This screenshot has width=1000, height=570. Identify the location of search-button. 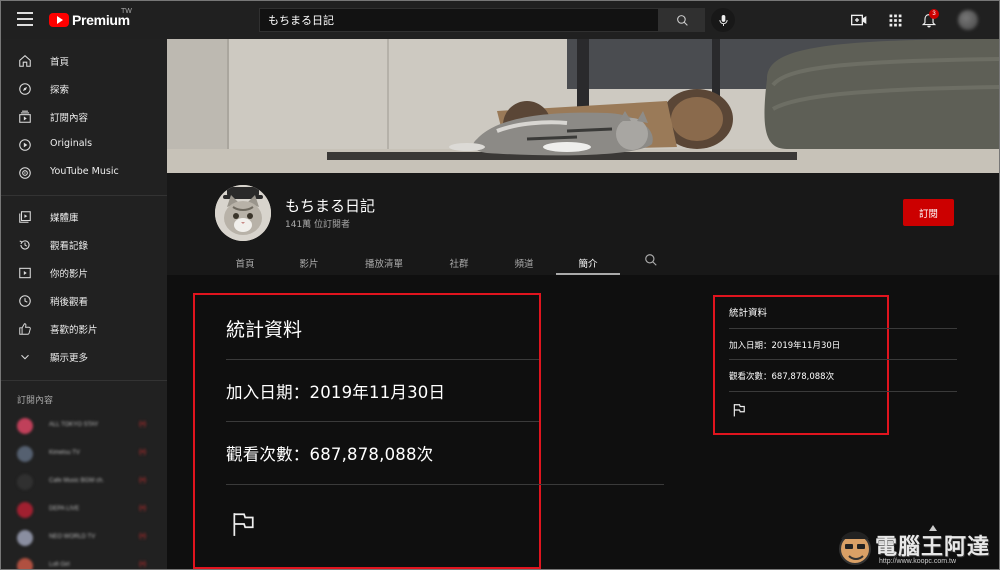
(682, 20).